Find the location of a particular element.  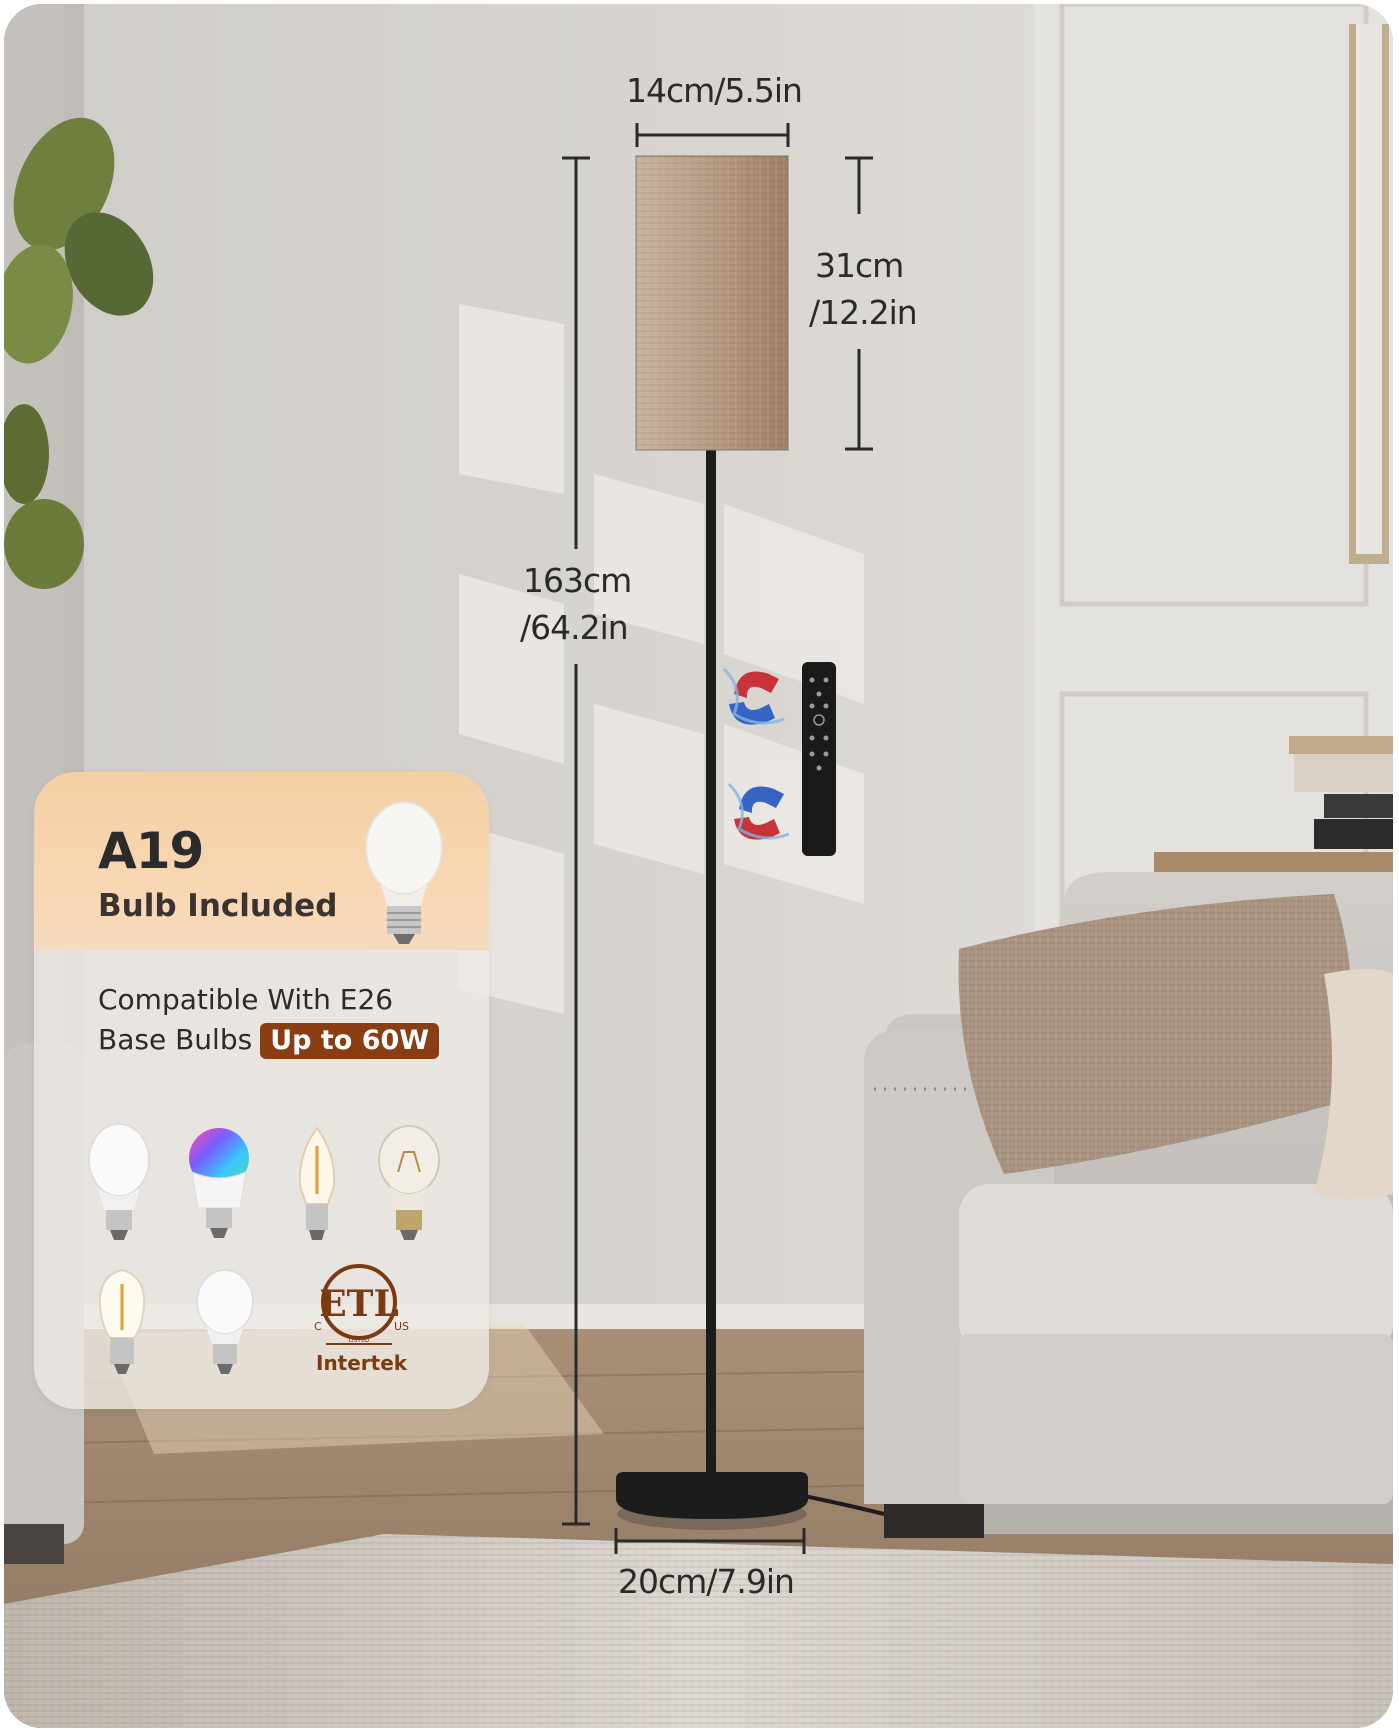

total-height-in-label: /64.2in is located at coordinates (574, 627).